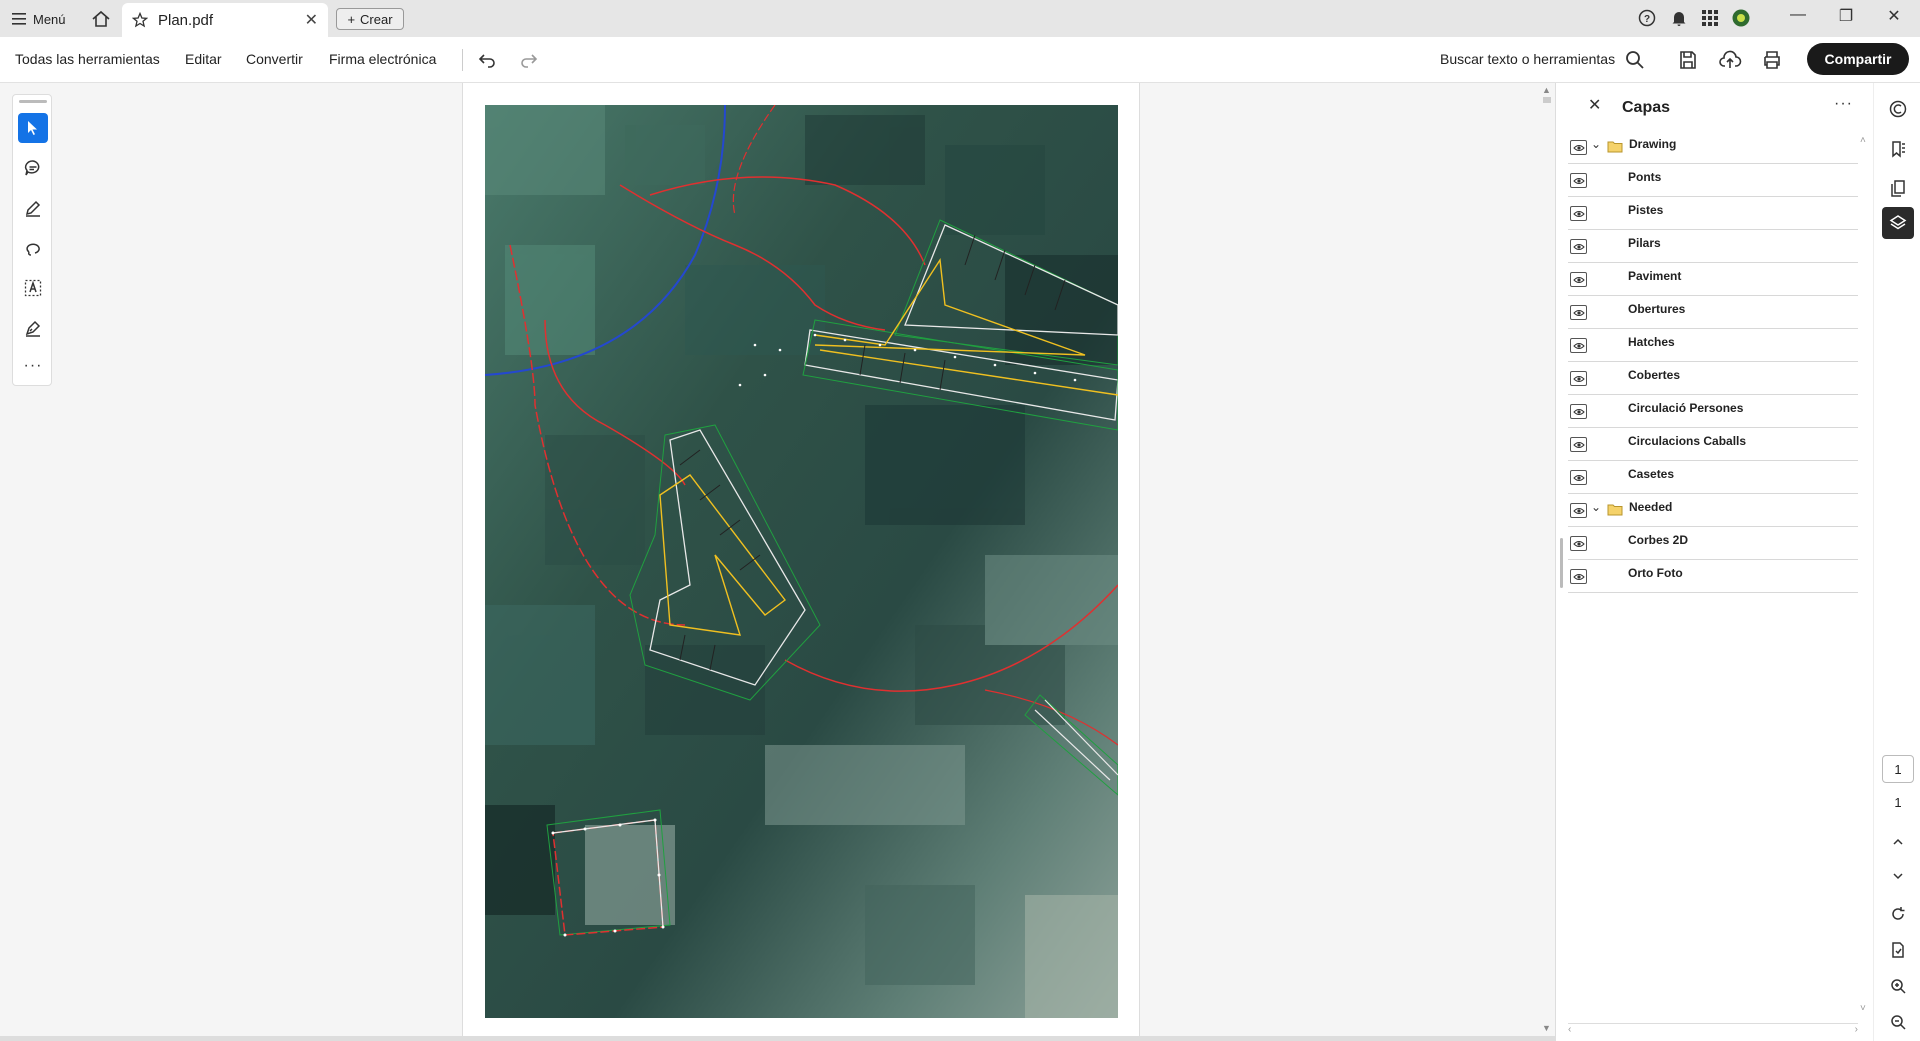  Describe the element at coordinates (33, 248) in the screenshot. I see `draw-tool` at that location.